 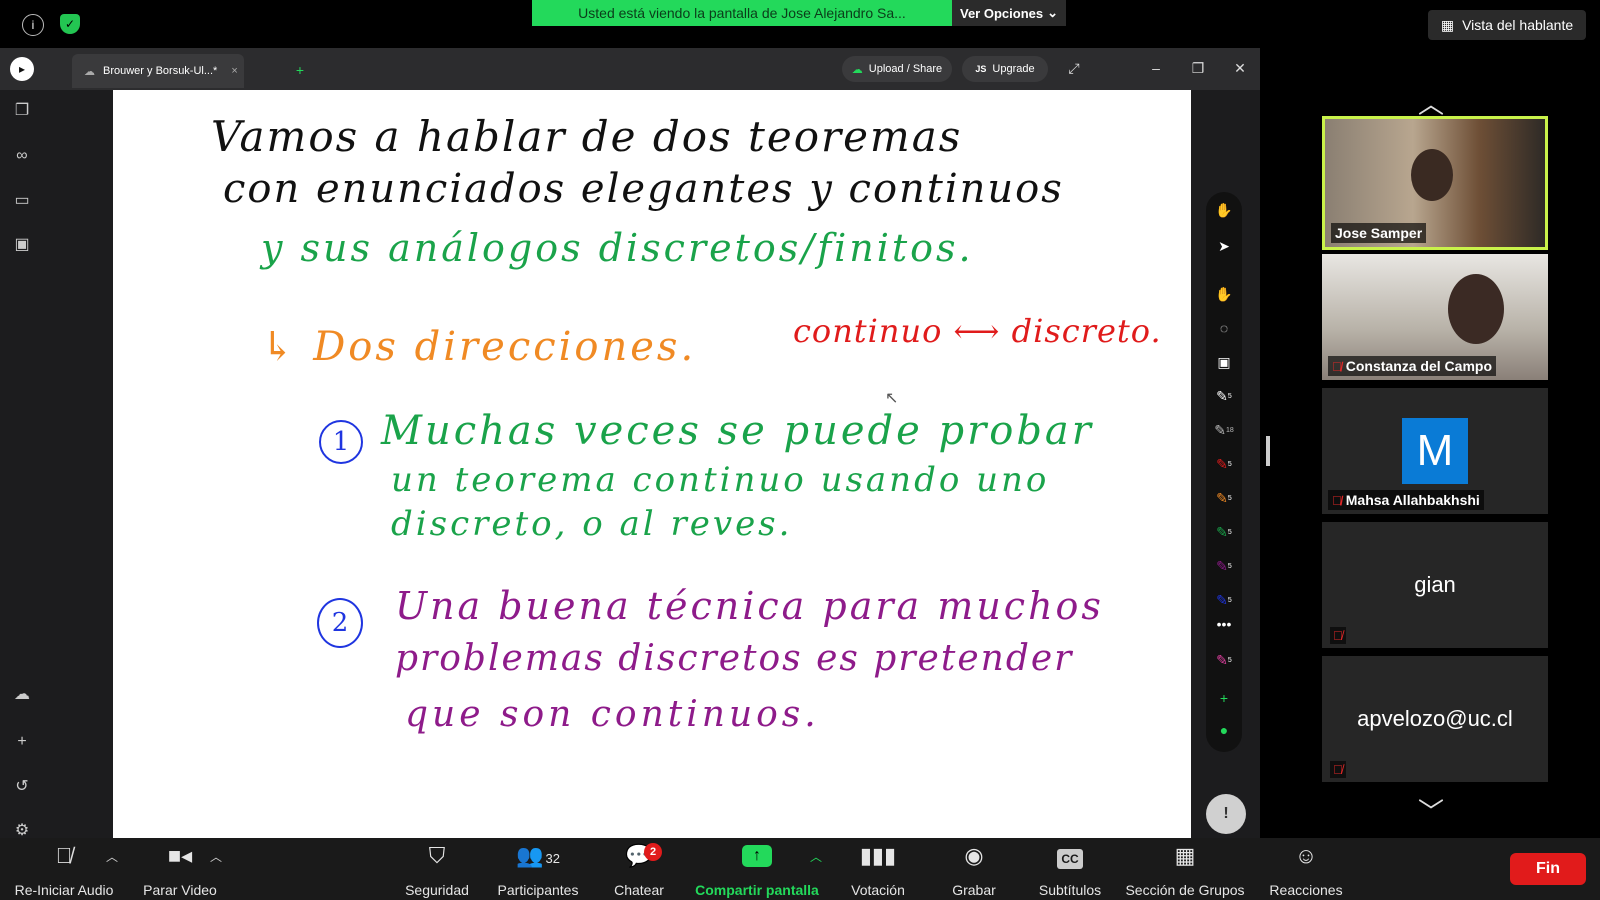 What do you see at coordinates (592, 524) in the screenshot?
I see `item-1-line-3: discreto, o al reves.` at bounding box center [592, 524].